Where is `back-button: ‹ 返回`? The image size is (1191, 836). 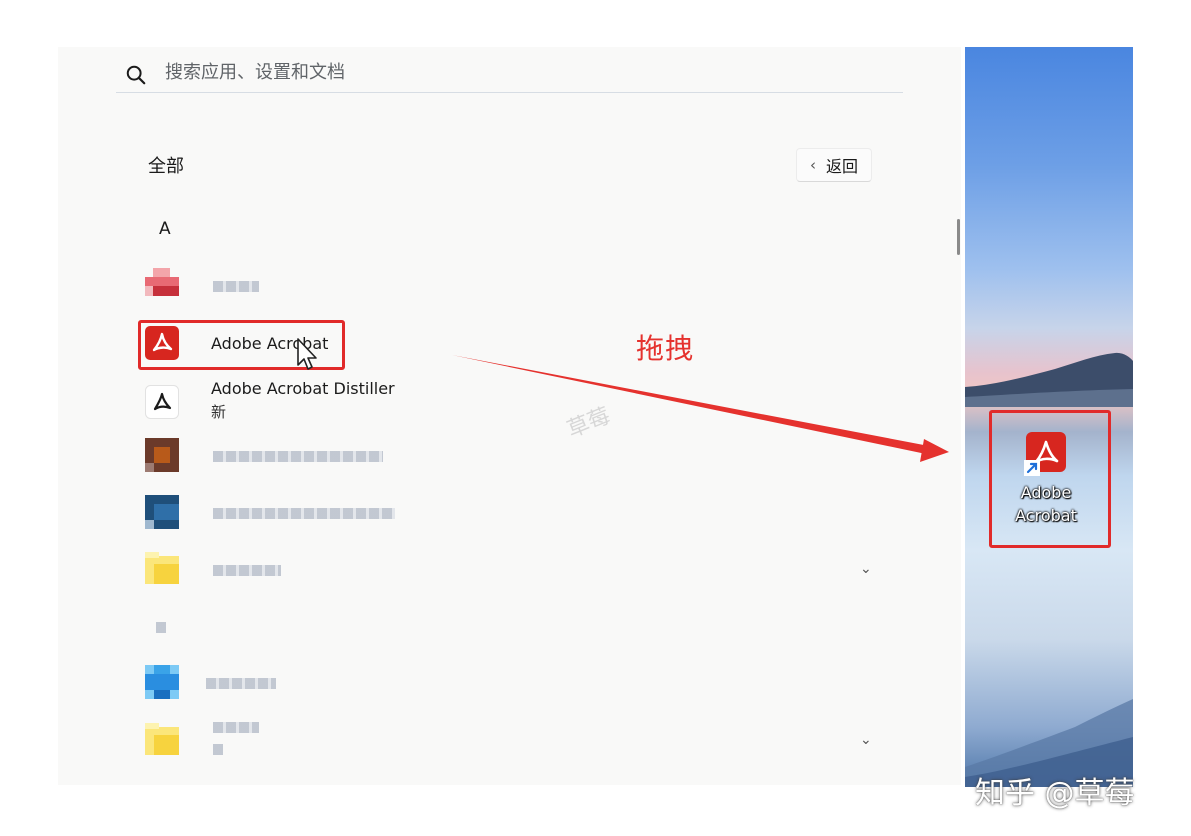
back-button: ‹ 返回 is located at coordinates (834, 165).